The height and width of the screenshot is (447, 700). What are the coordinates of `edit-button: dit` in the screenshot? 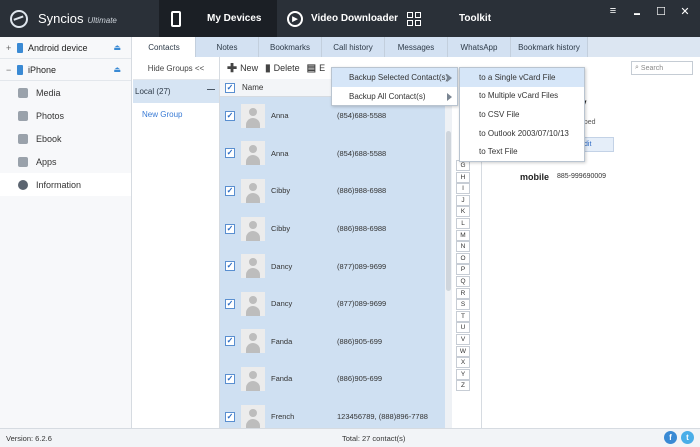 It's located at (598, 144).